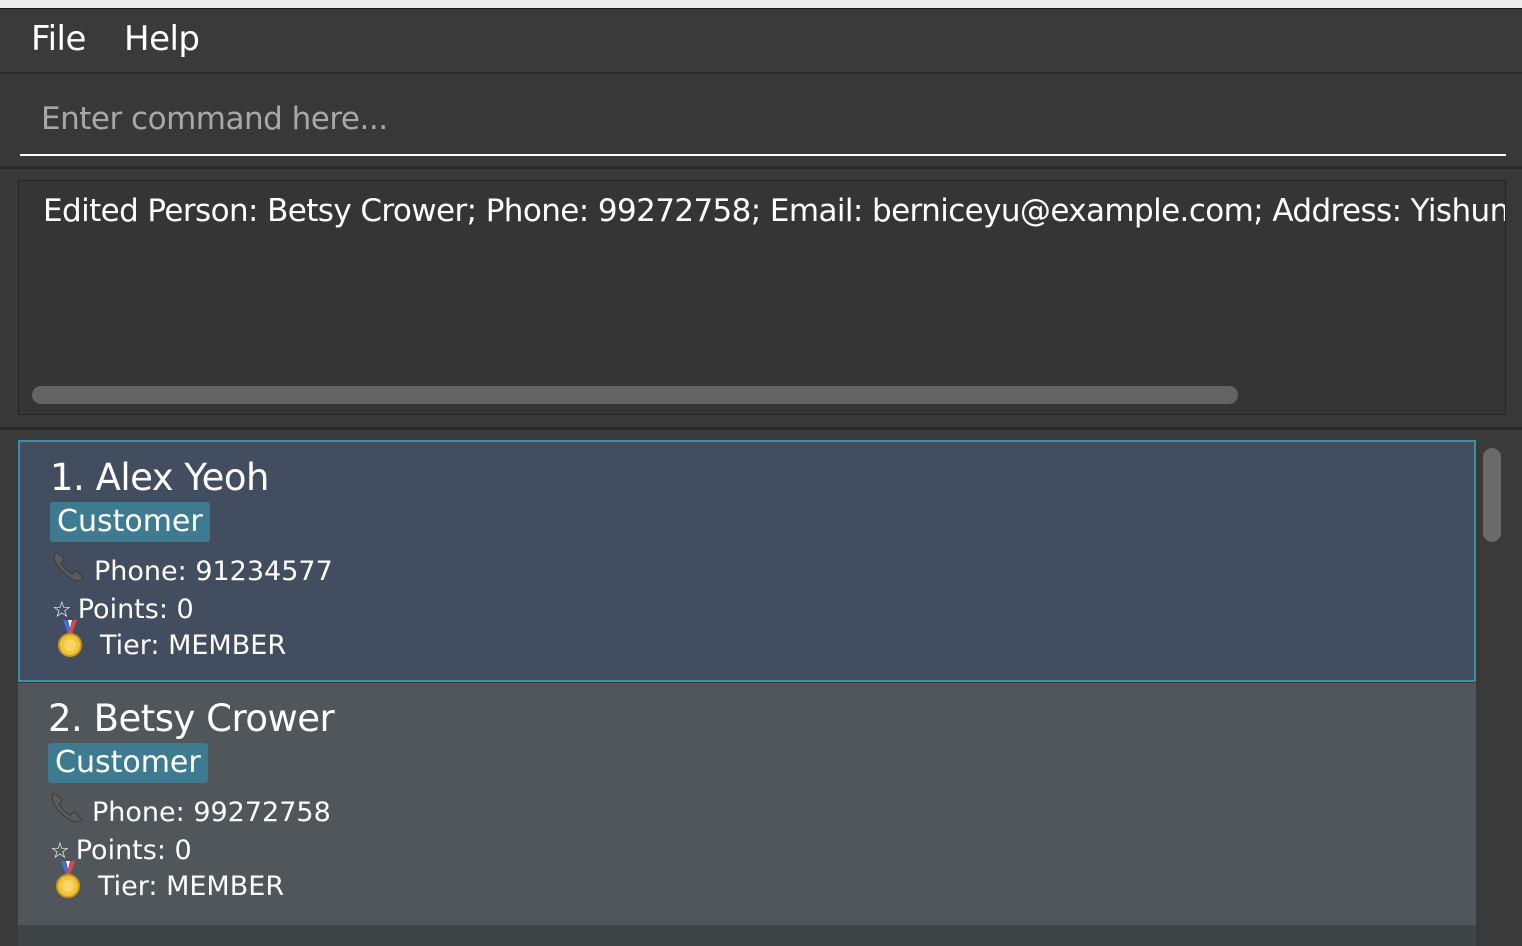  Describe the element at coordinates (162, 39) in the screenshot. I see `menu-help: Help` at that location.